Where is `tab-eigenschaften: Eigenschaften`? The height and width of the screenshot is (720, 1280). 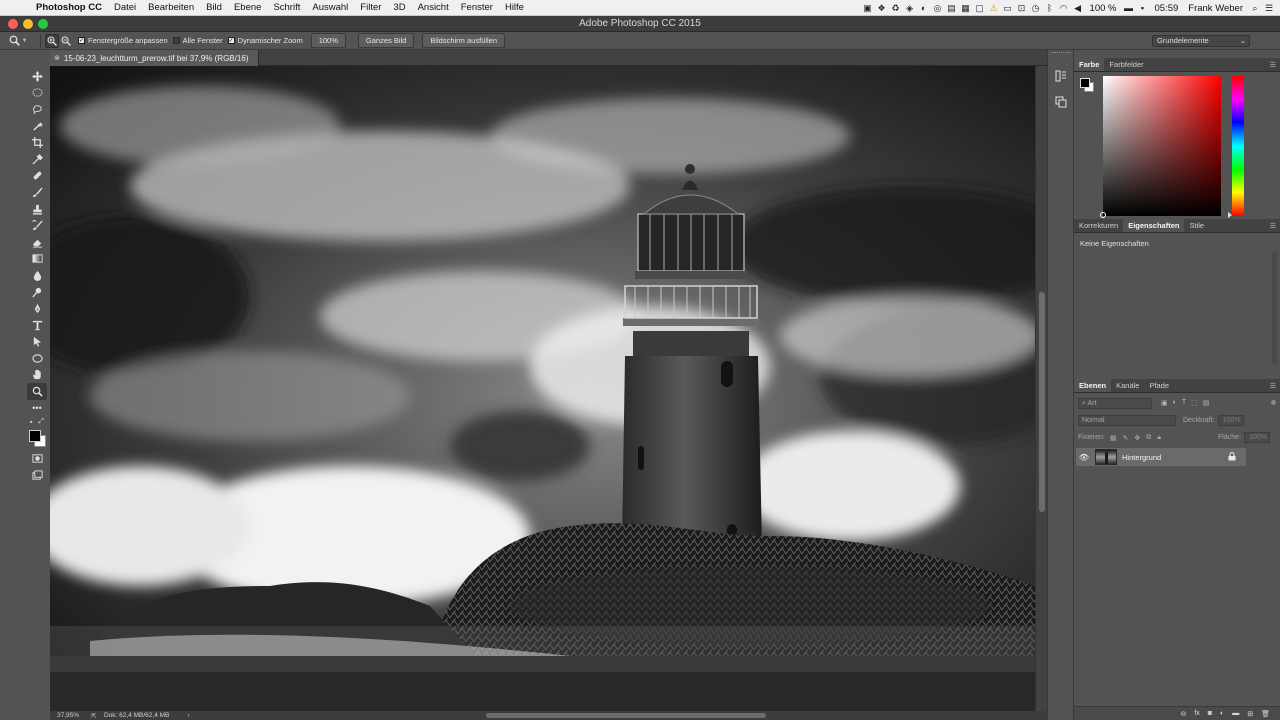 tab-eigenschaften: Eigenschaften is located at coordinates (1154, 225).